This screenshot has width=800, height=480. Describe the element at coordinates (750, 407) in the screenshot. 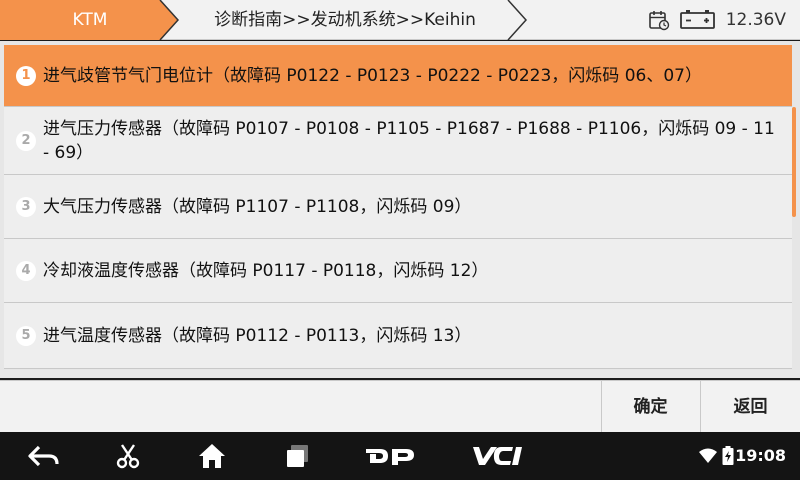

I see `back-button: 返回` at that location.